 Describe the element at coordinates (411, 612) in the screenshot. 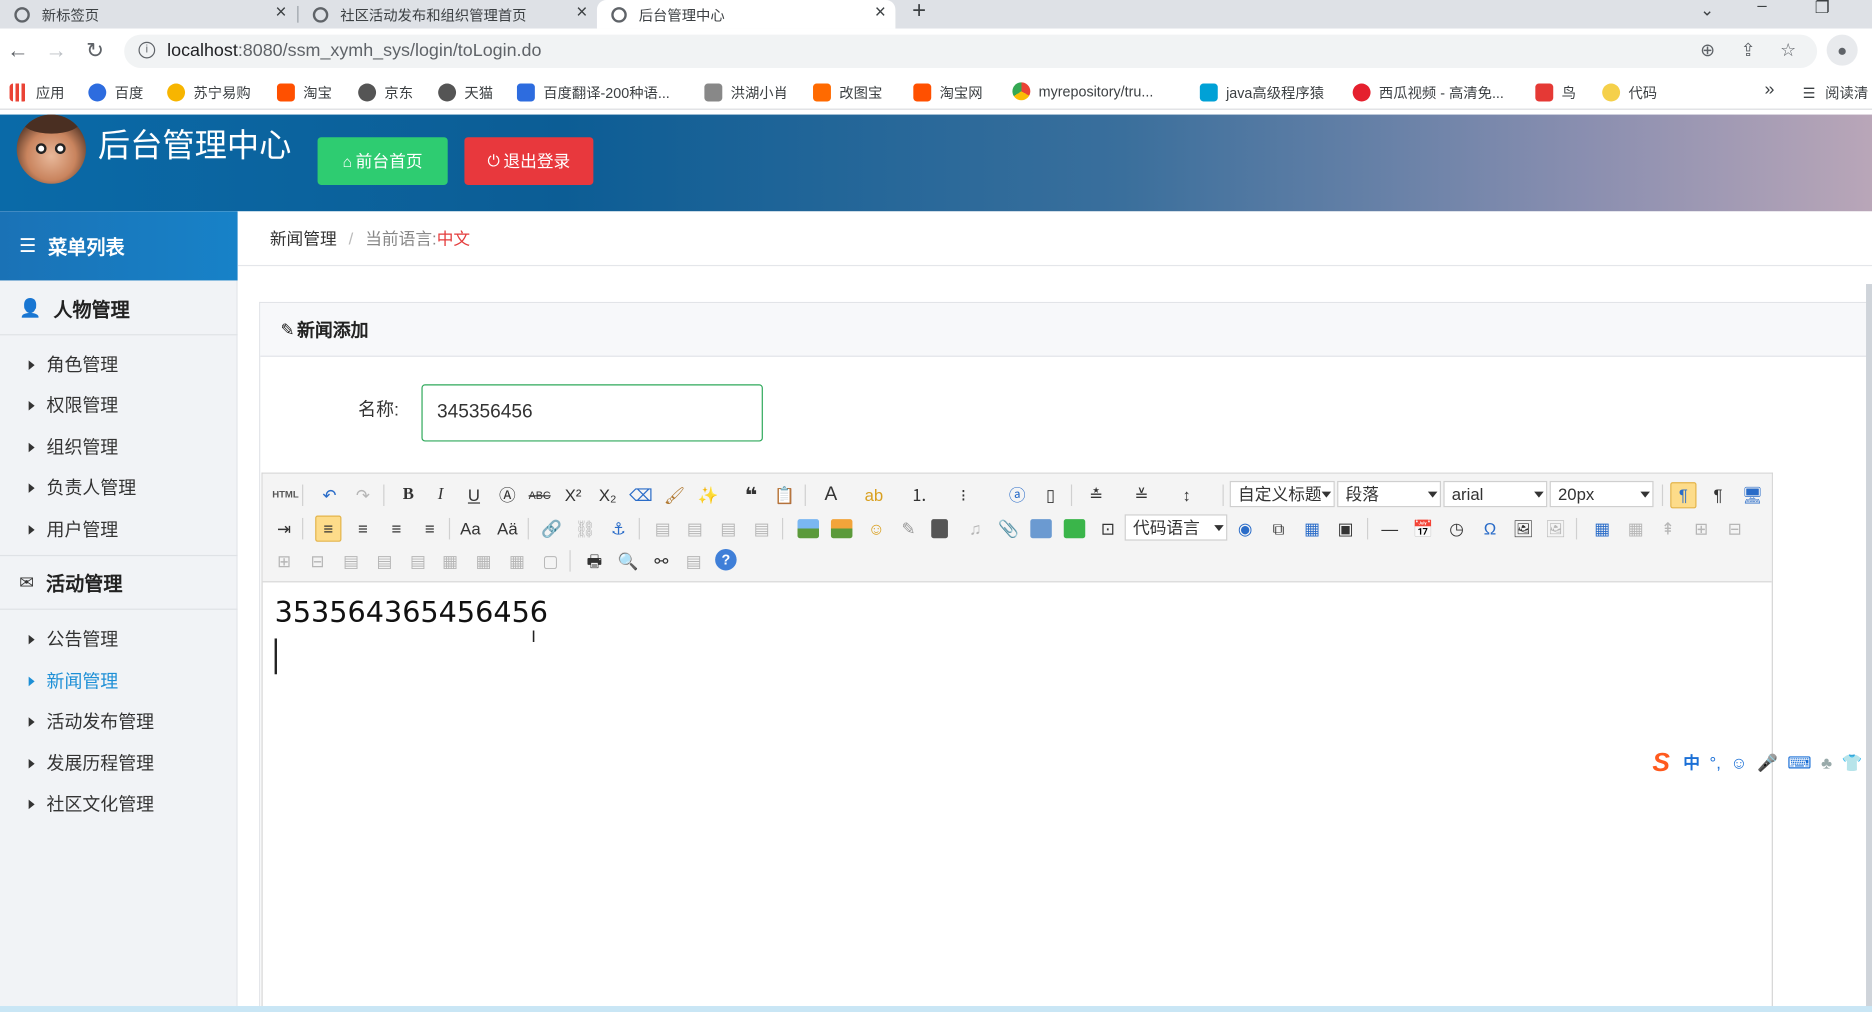

I see `editor-content: 353564365456456` at that location.